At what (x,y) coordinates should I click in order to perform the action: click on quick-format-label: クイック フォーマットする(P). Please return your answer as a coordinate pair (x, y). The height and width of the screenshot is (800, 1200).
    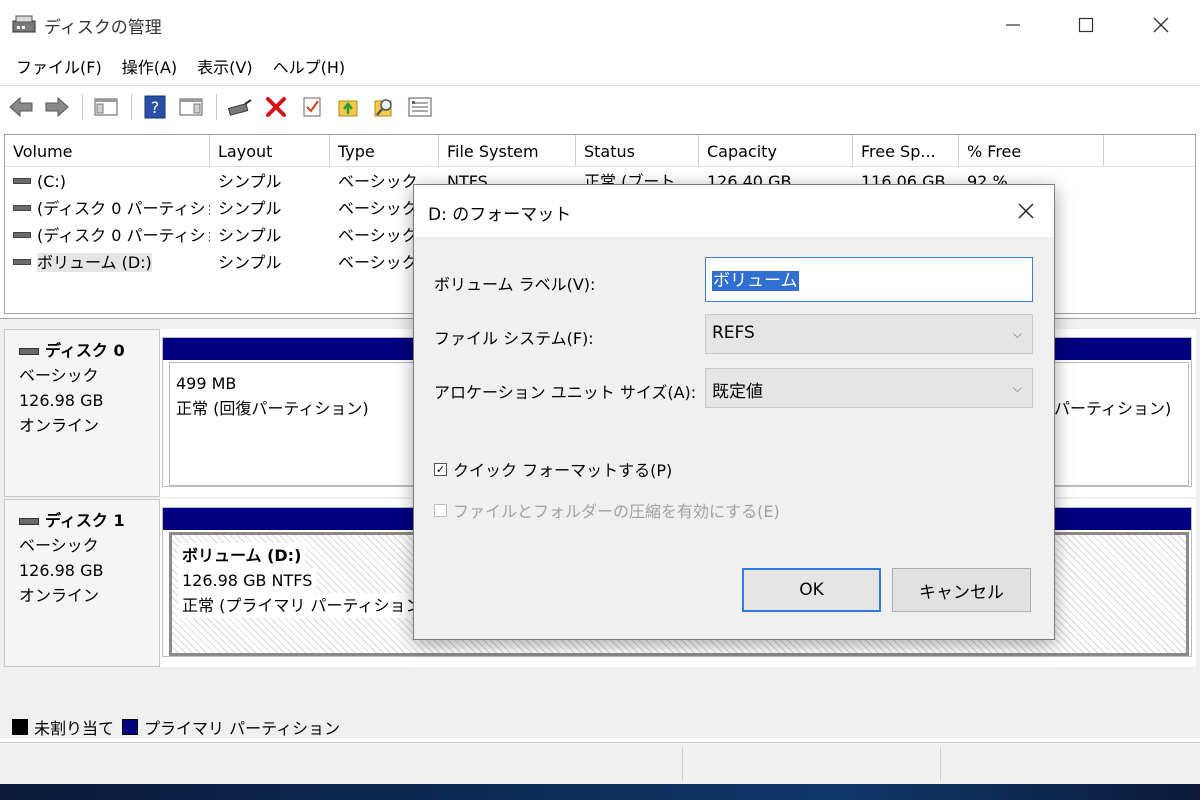
    Looking at the image, I should click on (563, 470).